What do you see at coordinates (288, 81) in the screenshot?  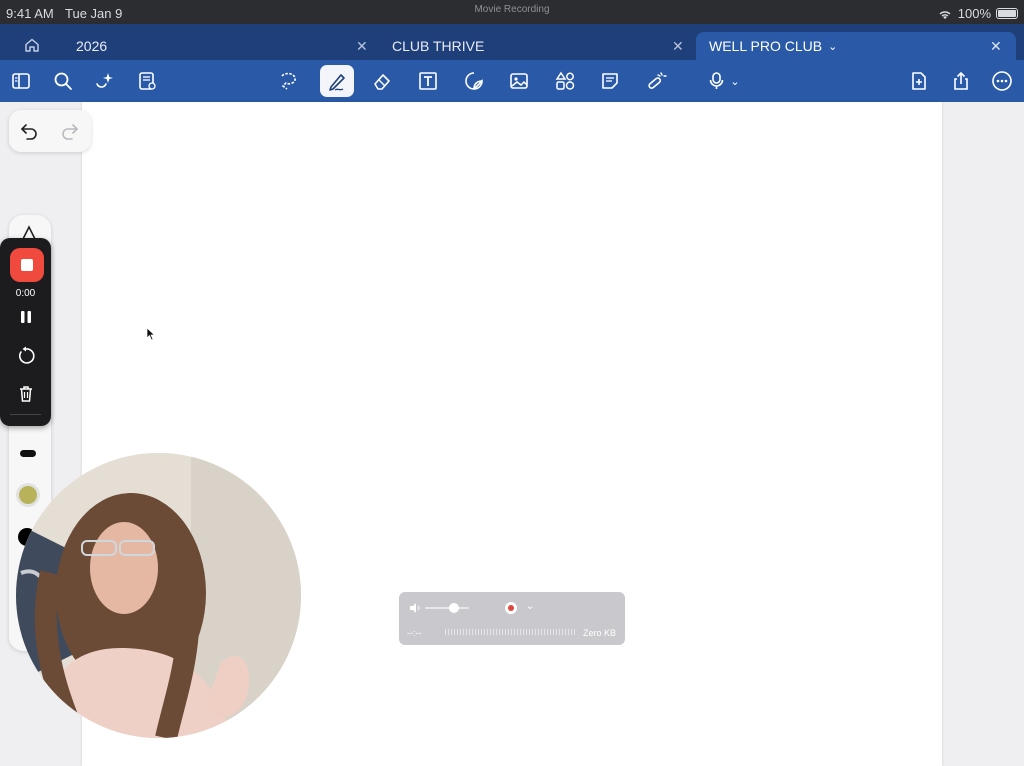 I see `lasso-icon` at bounding box center [288, 81].